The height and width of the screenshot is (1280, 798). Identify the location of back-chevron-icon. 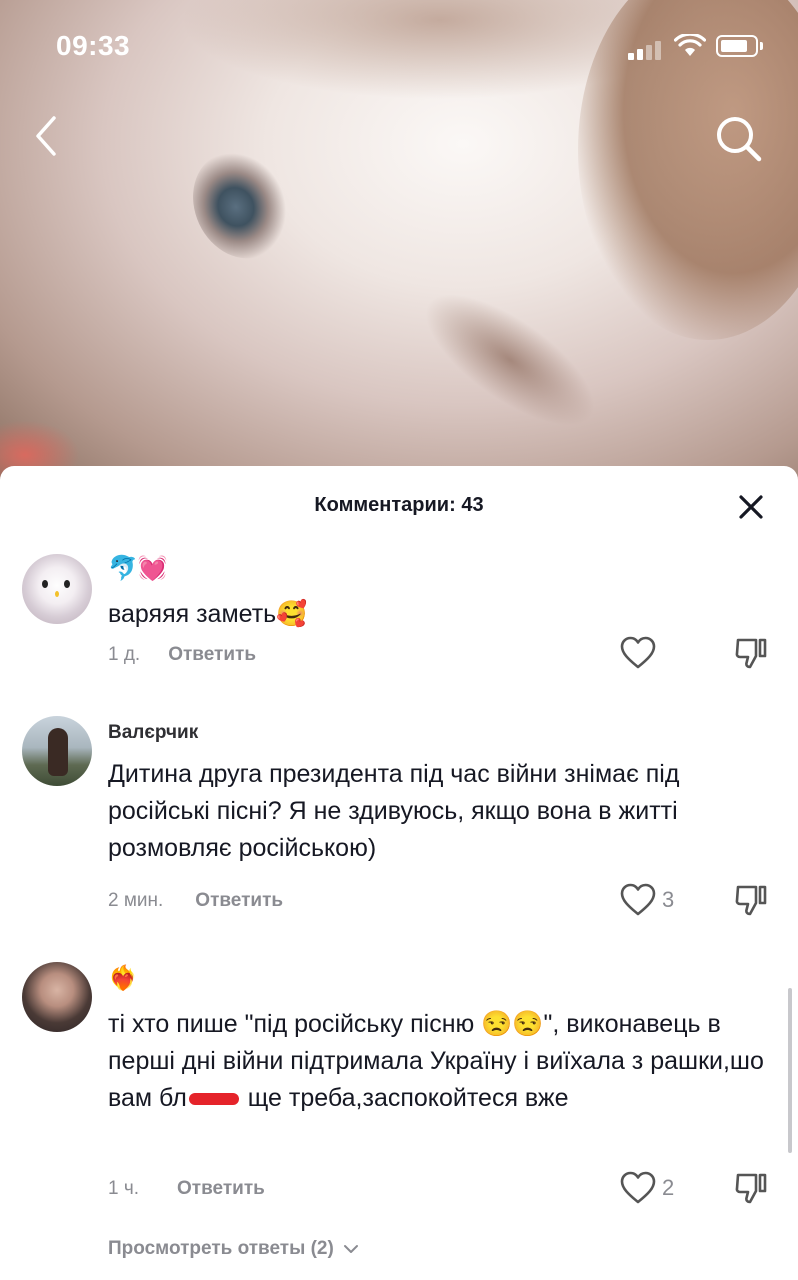
(48, 136).